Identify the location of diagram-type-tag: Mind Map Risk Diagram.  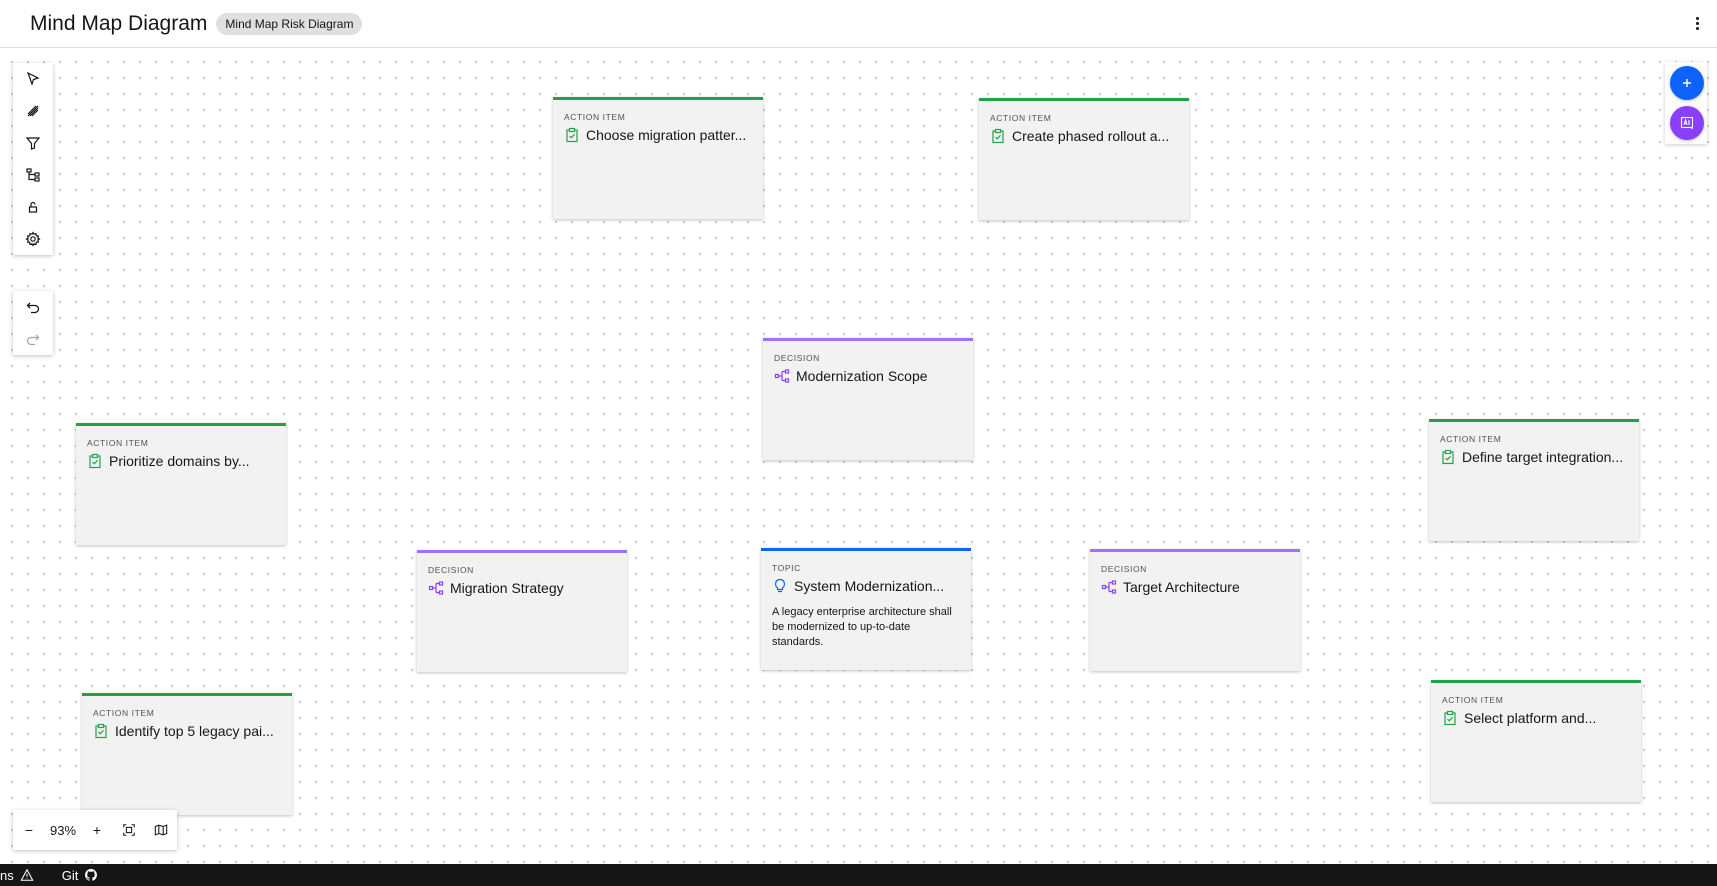
(289, 23).